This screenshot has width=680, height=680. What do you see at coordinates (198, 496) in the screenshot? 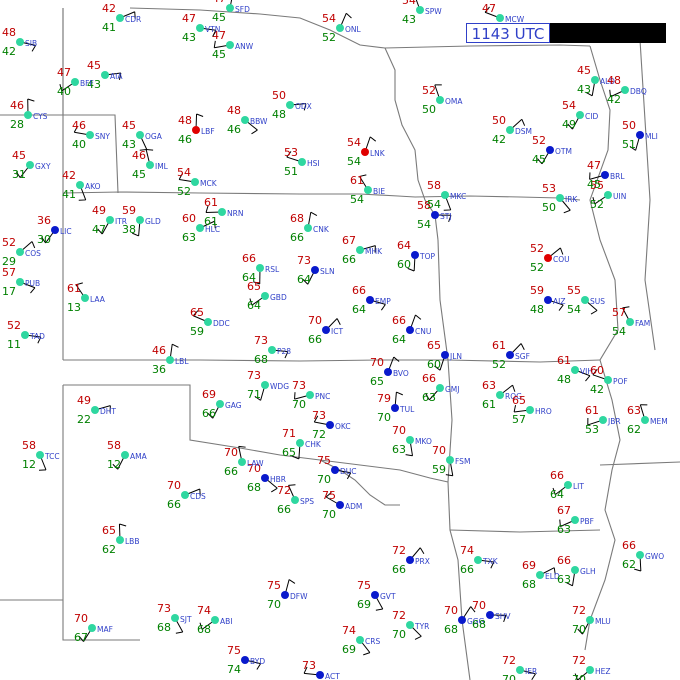
I see `station-id: CDS` at bounding box center [198, 496].